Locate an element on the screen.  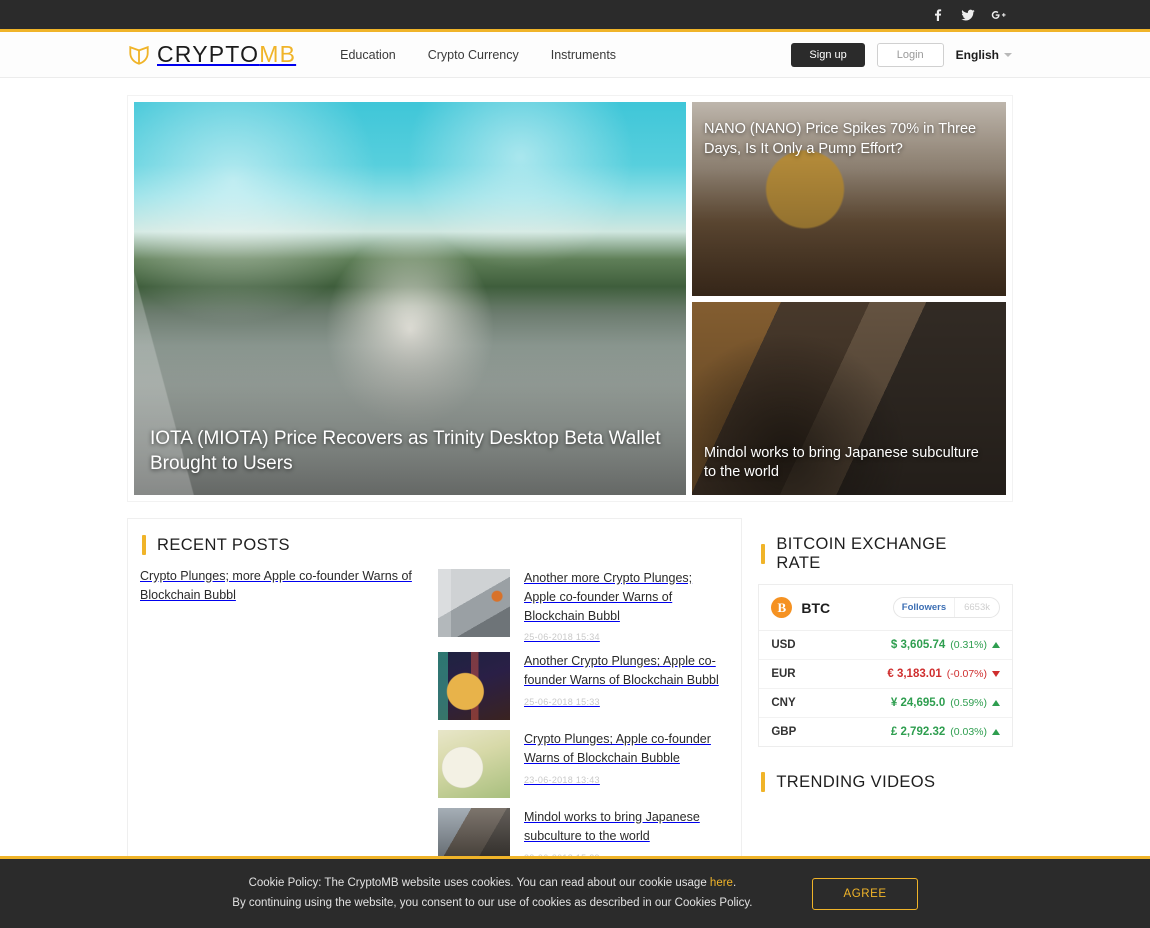
brand-crypto: CRYPTO is located at coordinates (208, 54).